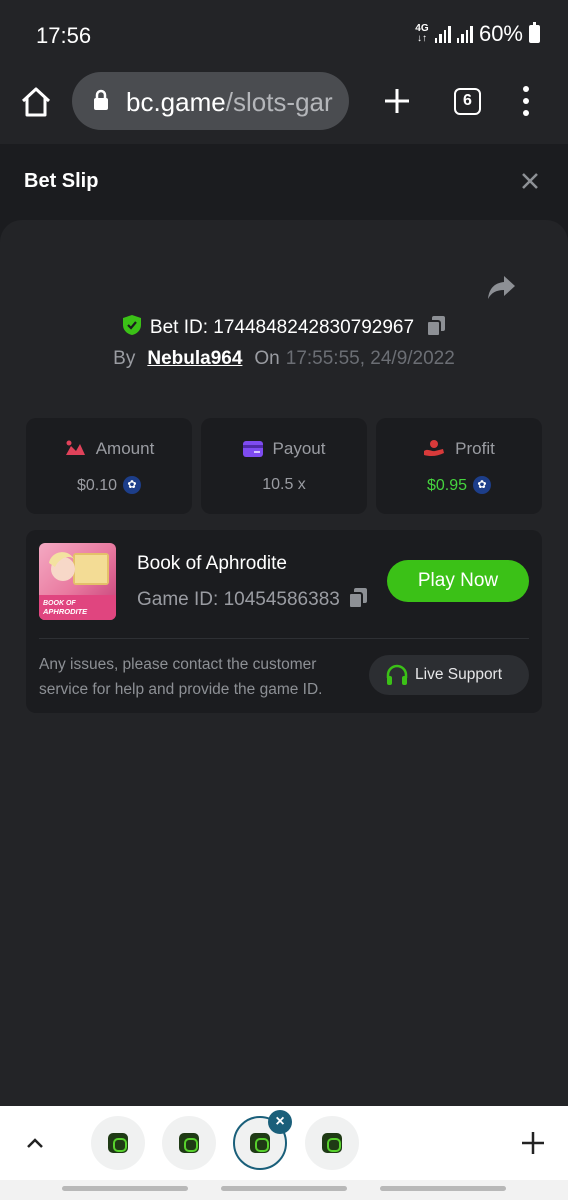 Image resolution: width=568 pixels, height=1200 pixels. What do you see at coordinates (97, 485) in the screenshot?
I see `amount-value: $0.10` at bounding box center [97, 485].